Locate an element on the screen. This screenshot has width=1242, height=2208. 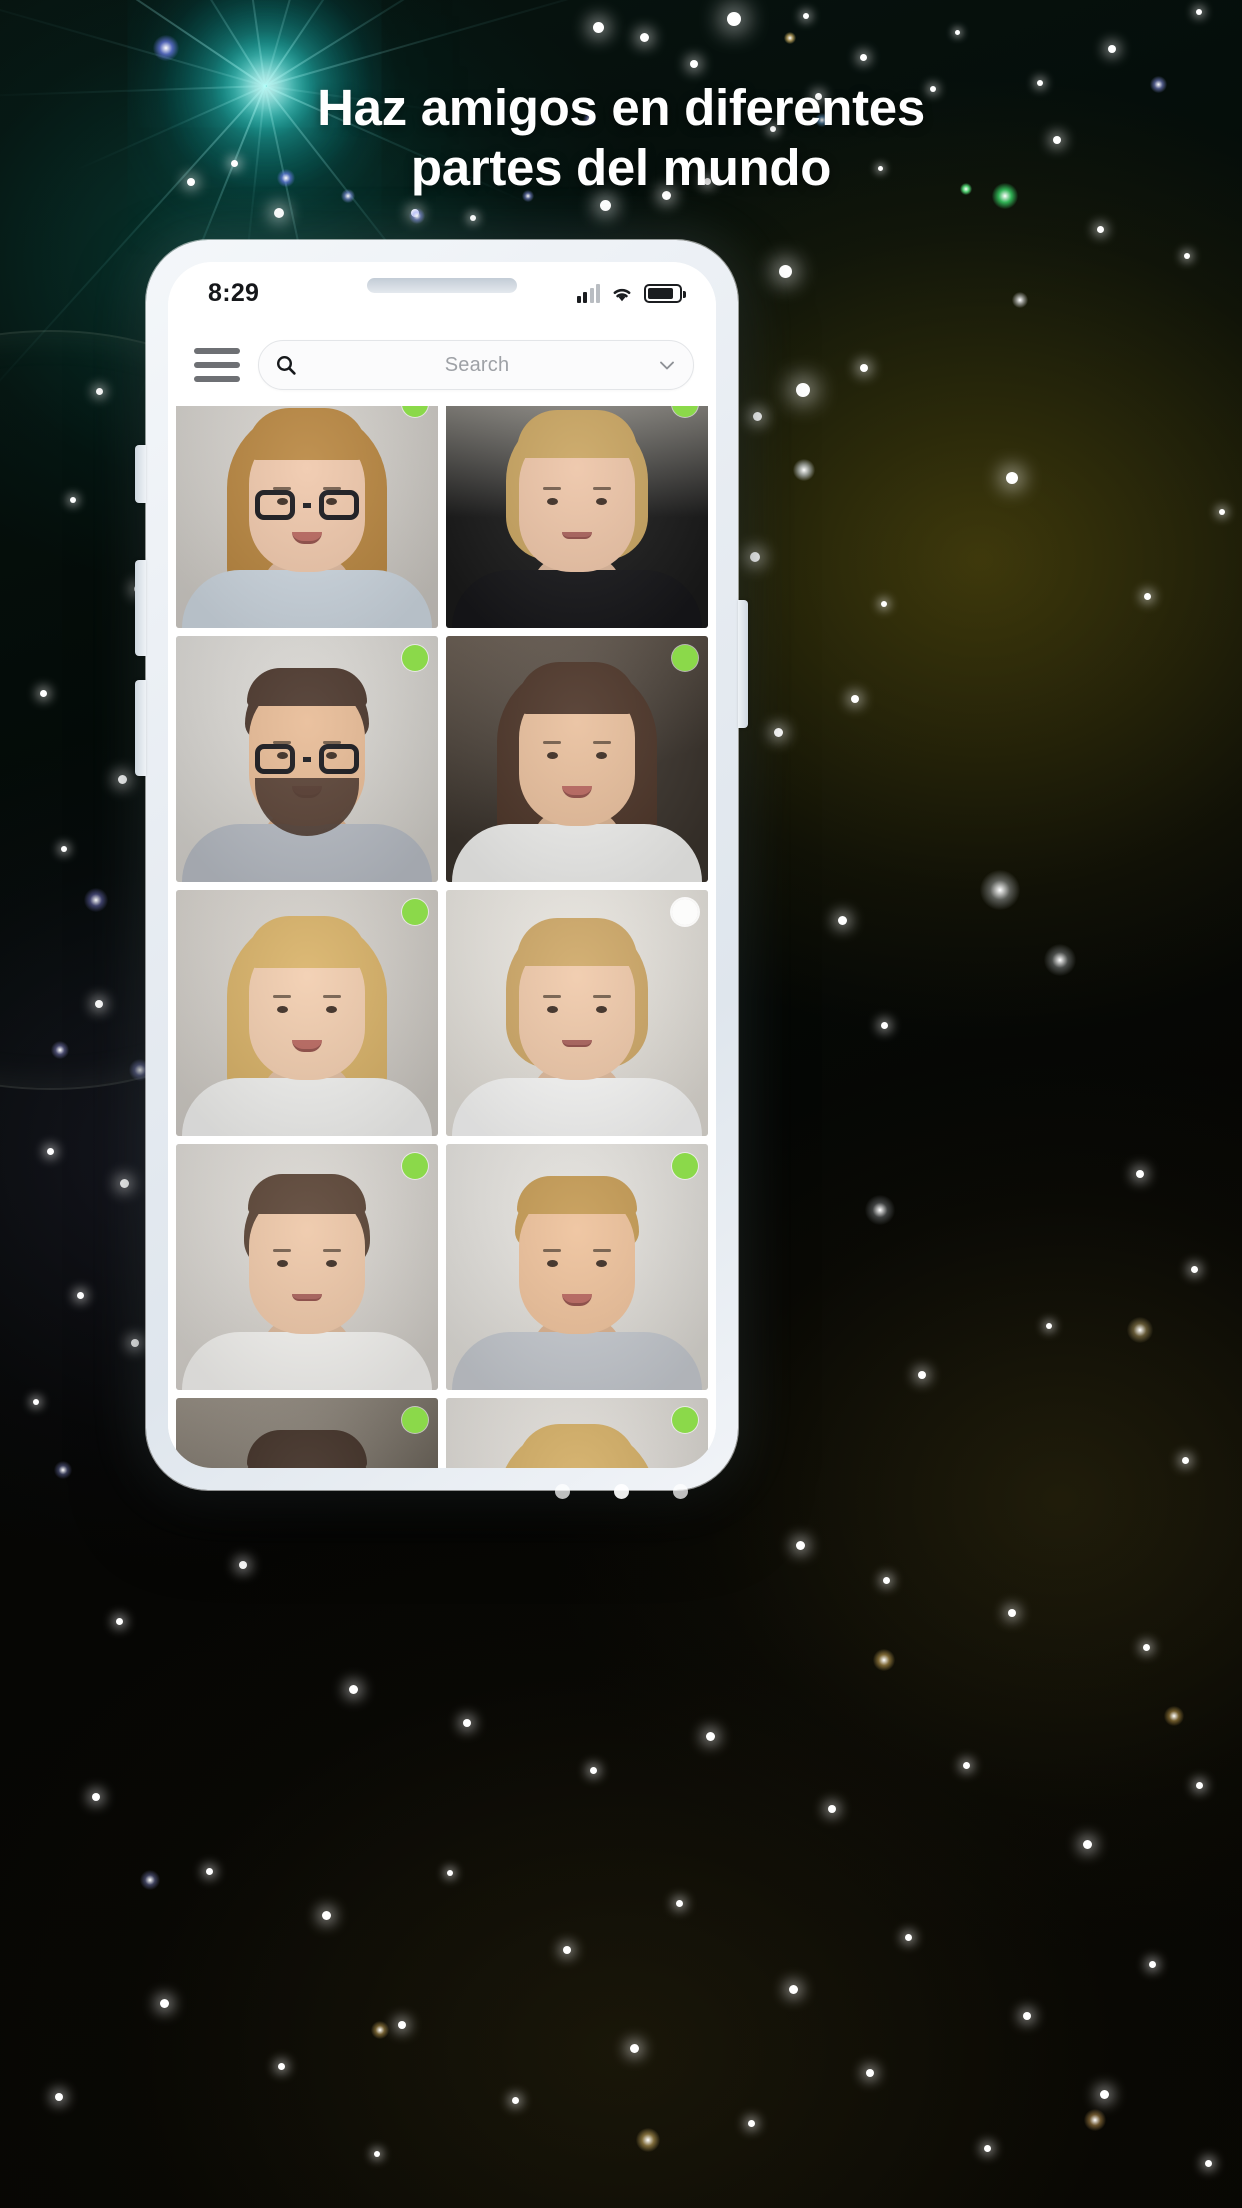
search-input: Search is located at coordinates (476, 365).